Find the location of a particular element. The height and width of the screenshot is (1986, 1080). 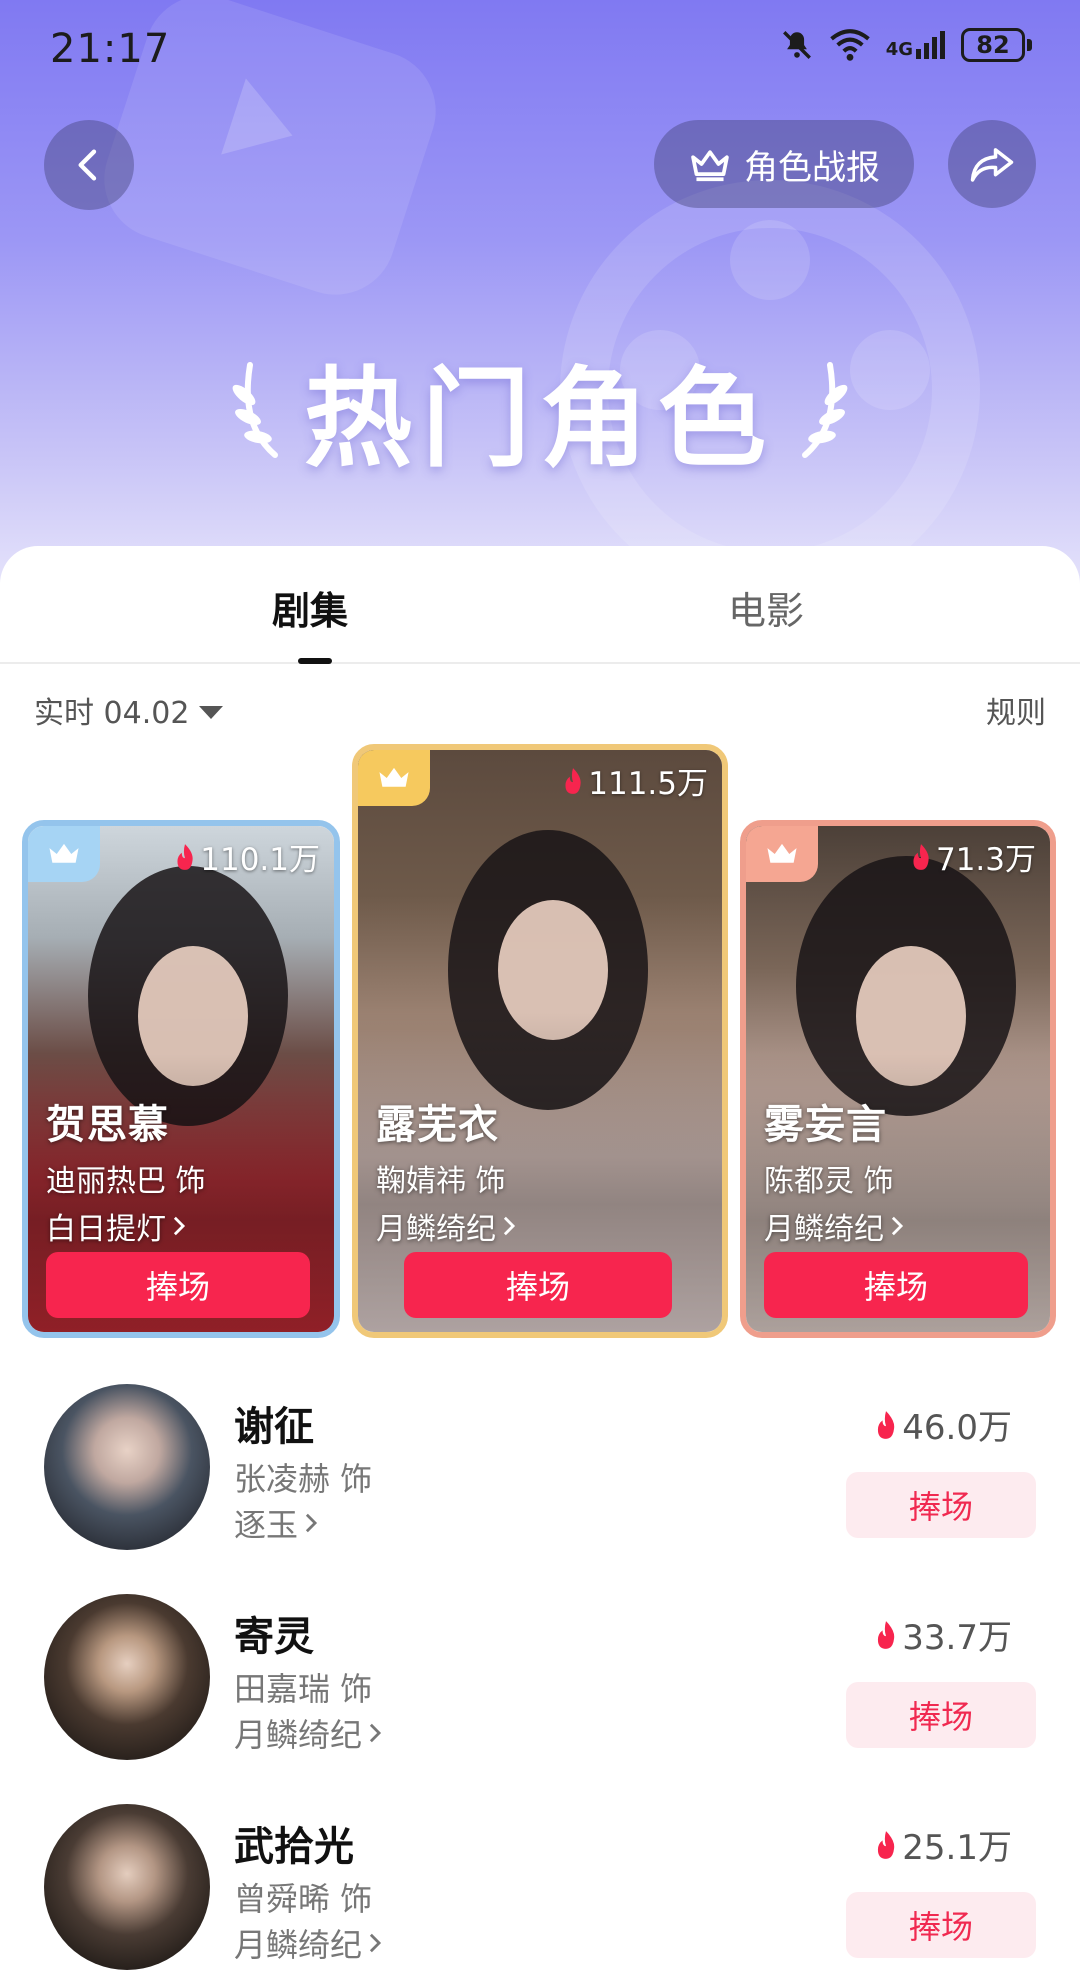

top-card-rank-3: 71.3万 雾妄言 陈都灵 饰 月鳞绮纪 捧场 is located at coordinates (898, 1079).